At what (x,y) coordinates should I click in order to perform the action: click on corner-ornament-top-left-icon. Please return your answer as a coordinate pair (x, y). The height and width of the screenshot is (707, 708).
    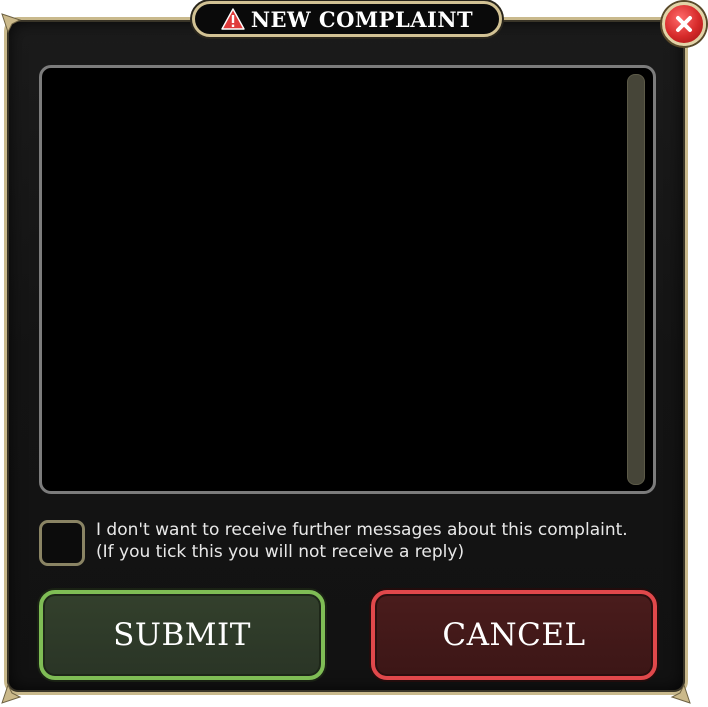
    Looking at the image, I should click on (11, 23).